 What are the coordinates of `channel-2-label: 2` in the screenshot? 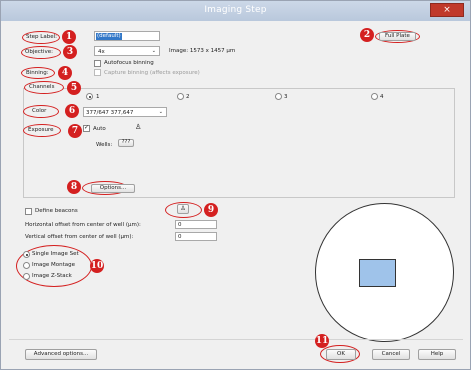 It's located at (188, 97).